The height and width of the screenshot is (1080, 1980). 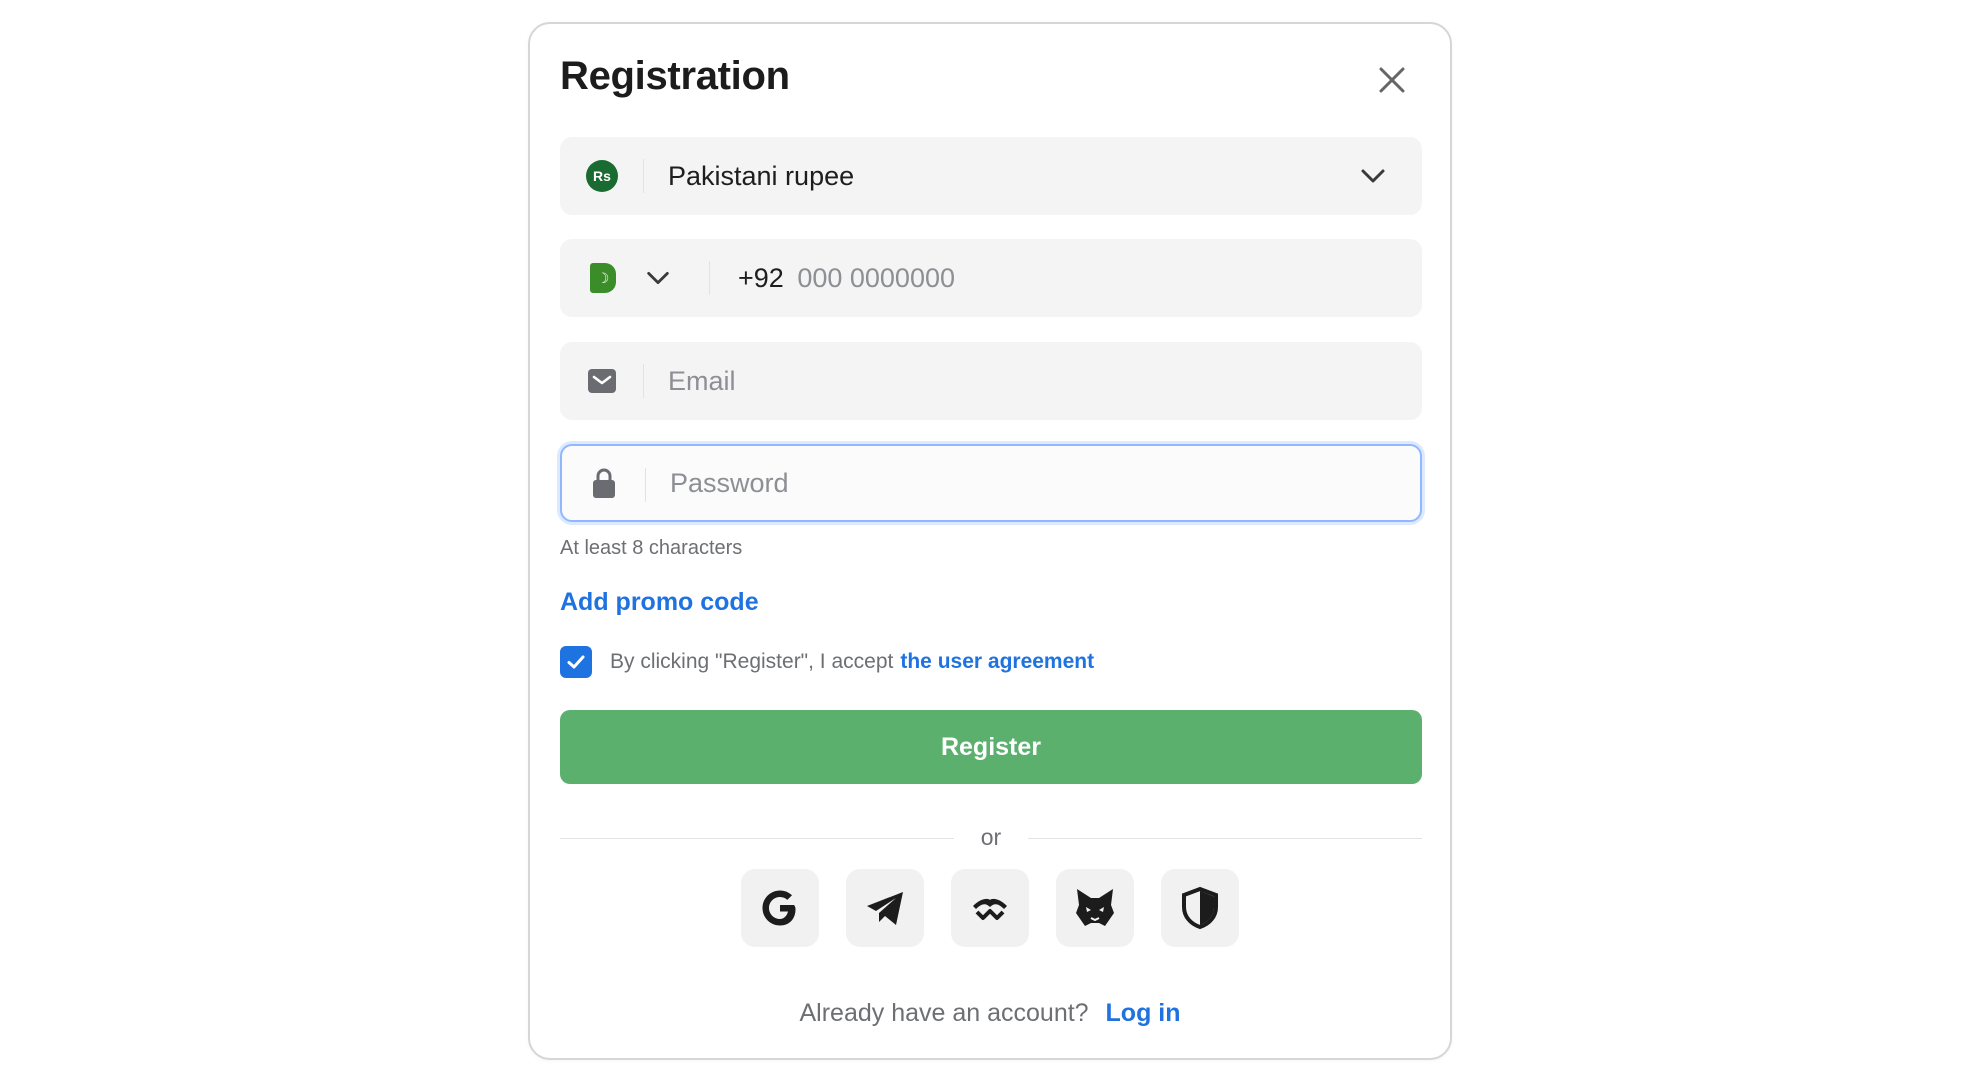 I want to click on divider-line-right, so click(x=1225, y=838).